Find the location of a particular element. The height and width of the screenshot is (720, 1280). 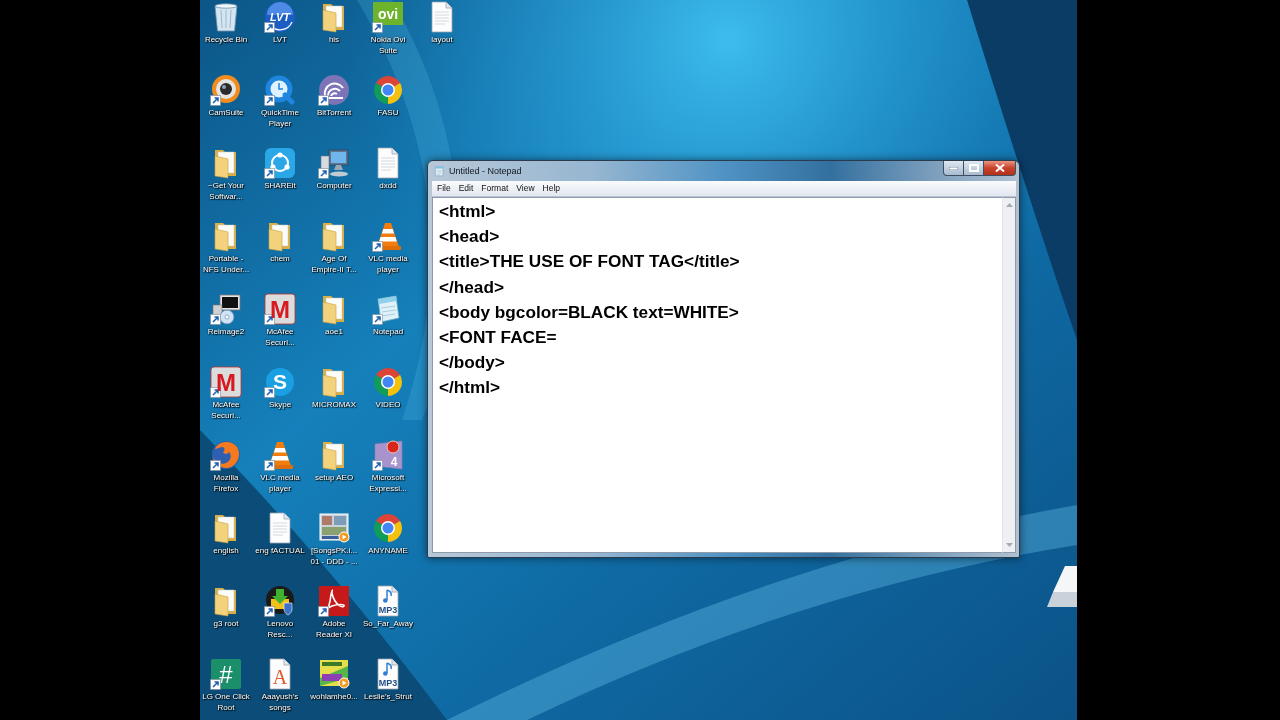

minimize-icon is located at coordinates (953, 168).